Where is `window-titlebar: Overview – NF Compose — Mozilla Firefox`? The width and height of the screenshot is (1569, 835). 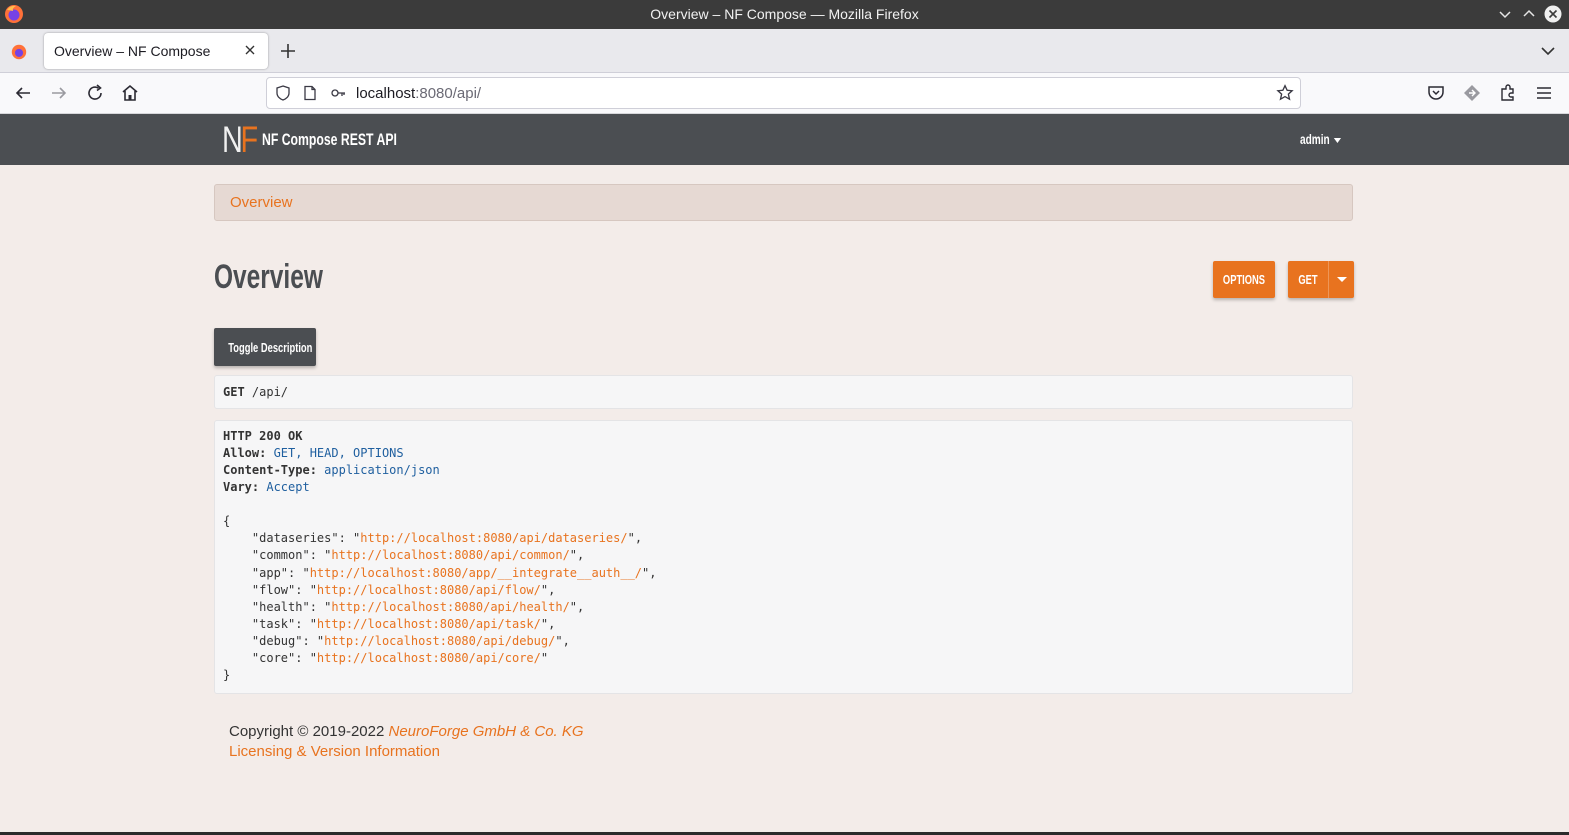 window-titlebar: Overview – NF Compose — Mozilla Firefox is located at coordinates (784, 14).